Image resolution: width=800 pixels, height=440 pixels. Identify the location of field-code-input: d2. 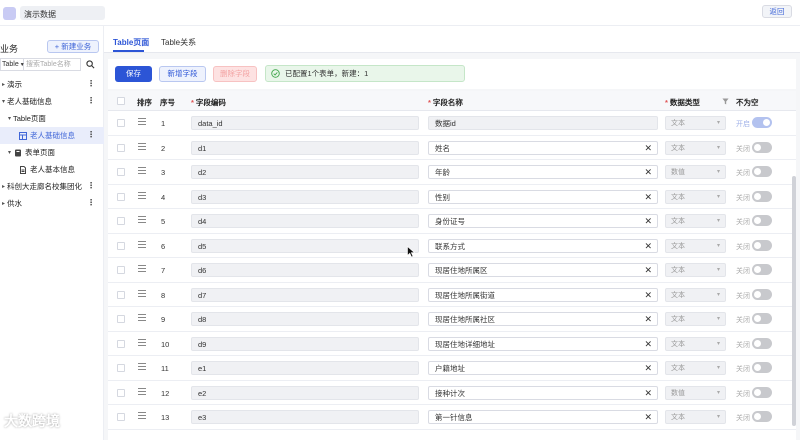
(305, 172).